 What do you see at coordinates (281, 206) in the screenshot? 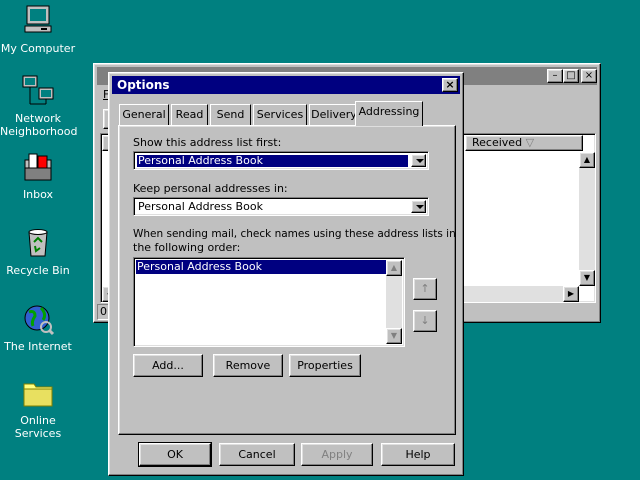
I see `keep-addresses-dropdown: Personal Address Book` at bounding box center [281, 206].